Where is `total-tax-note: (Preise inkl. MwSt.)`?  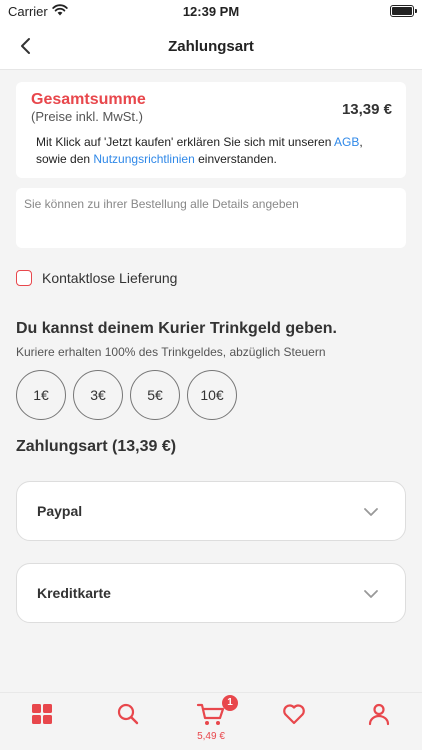
total-tax-note: (Preise inkl. MwSt.) is located at coordinates (87, 116).